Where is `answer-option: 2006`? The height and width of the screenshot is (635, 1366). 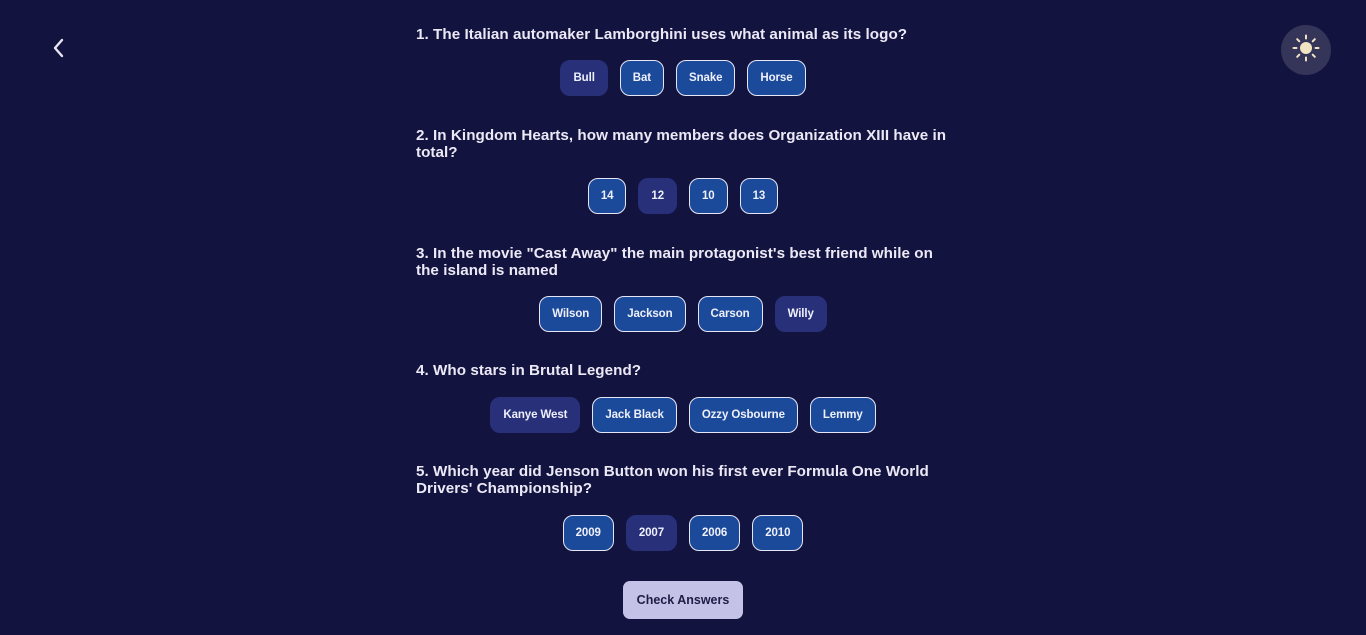
answer-option: 2006 is located at coordinates (715, 533).